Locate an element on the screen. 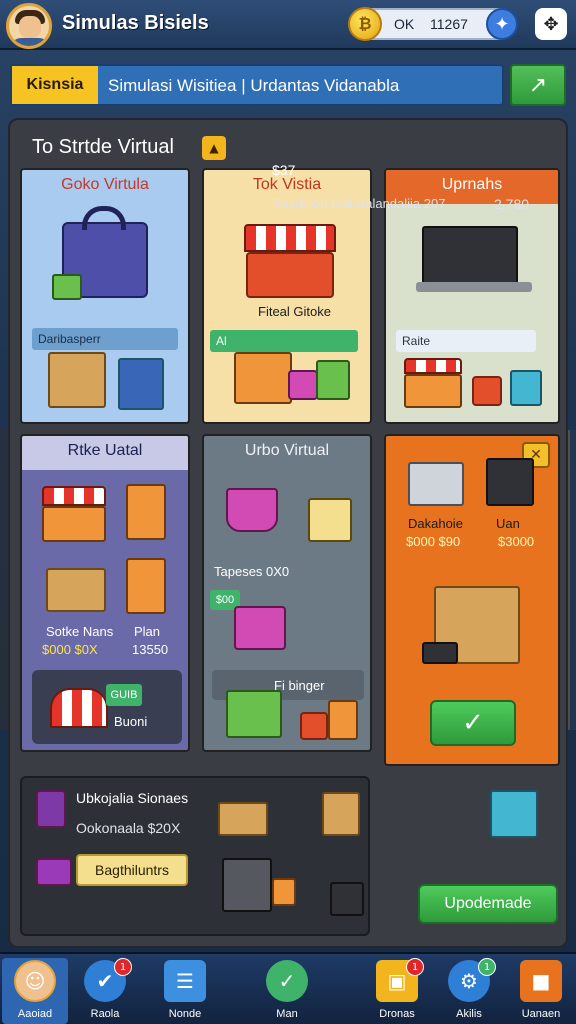 The image size is (576, 1024). price-1: $000 $90 is located at coordinates (433, 541).